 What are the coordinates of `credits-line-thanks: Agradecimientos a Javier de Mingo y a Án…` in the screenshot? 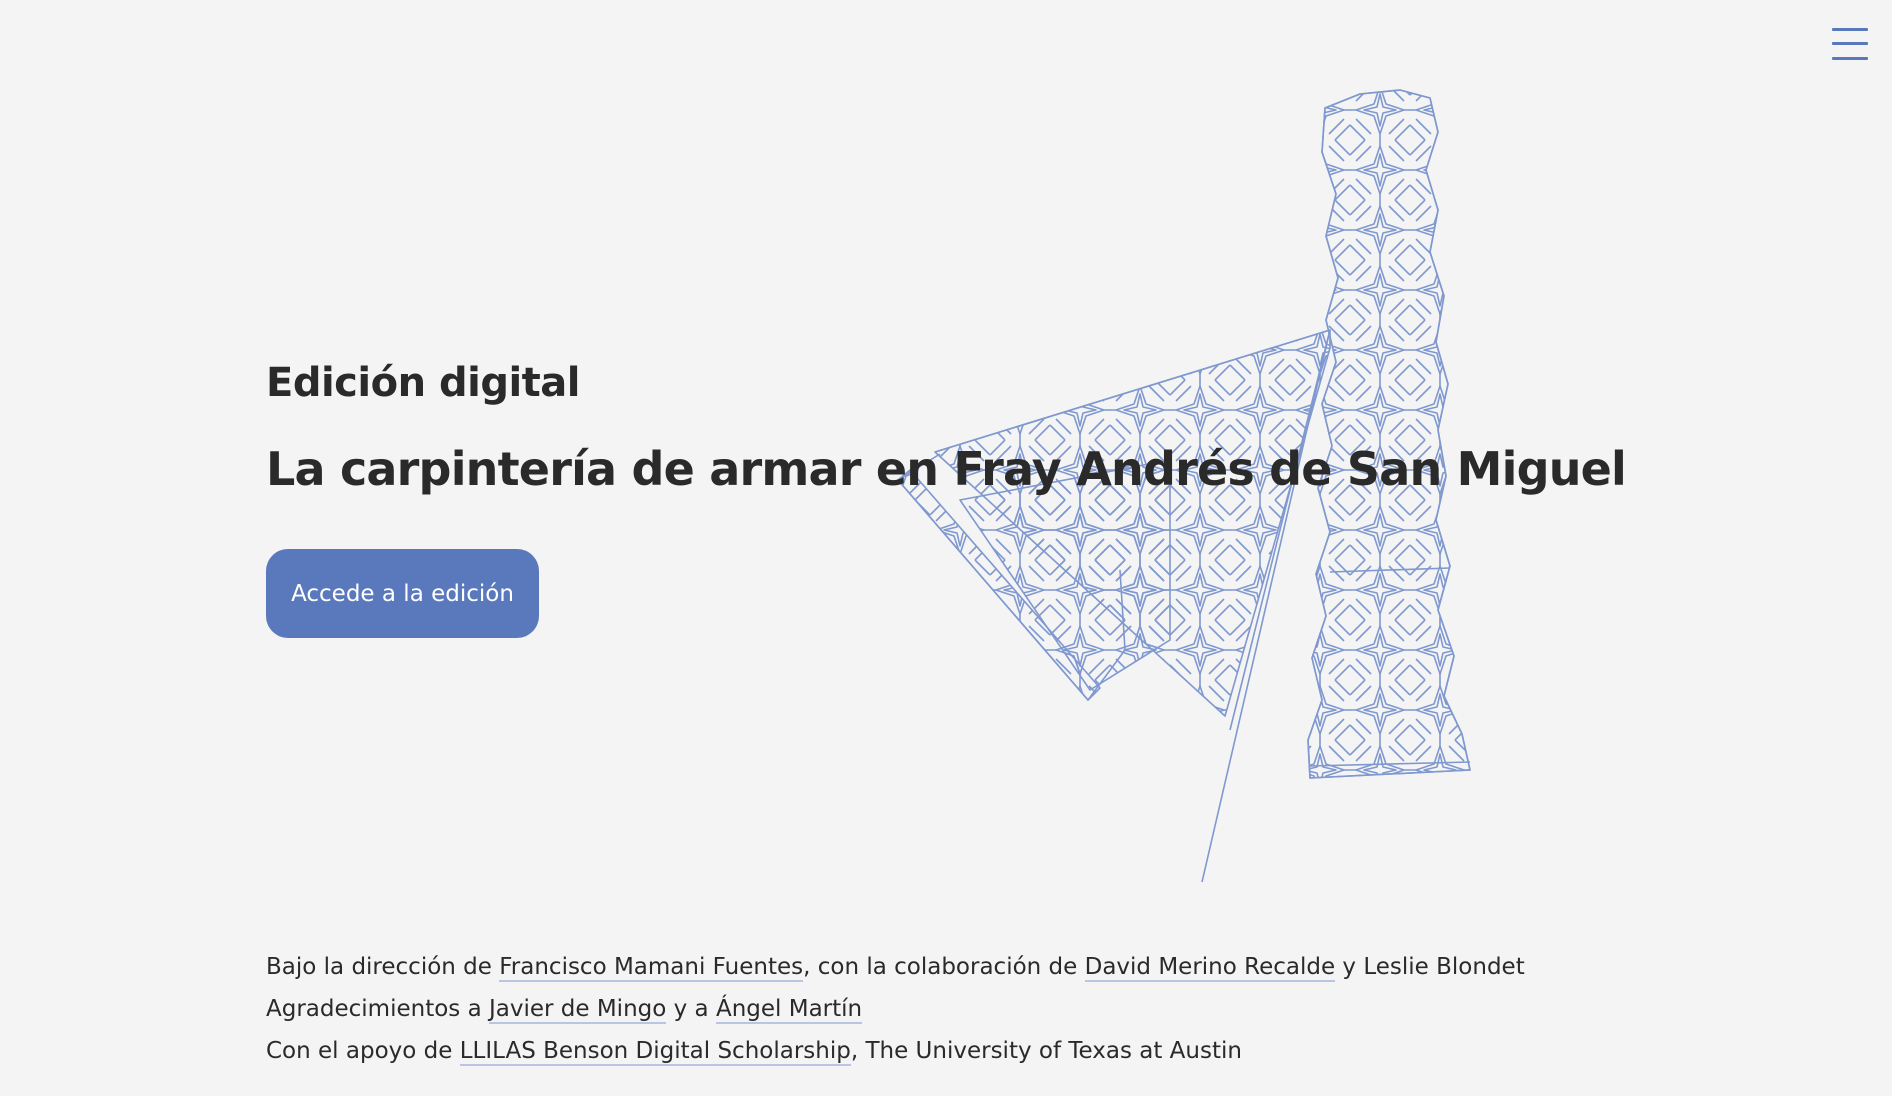 It's located at (895, 1009).